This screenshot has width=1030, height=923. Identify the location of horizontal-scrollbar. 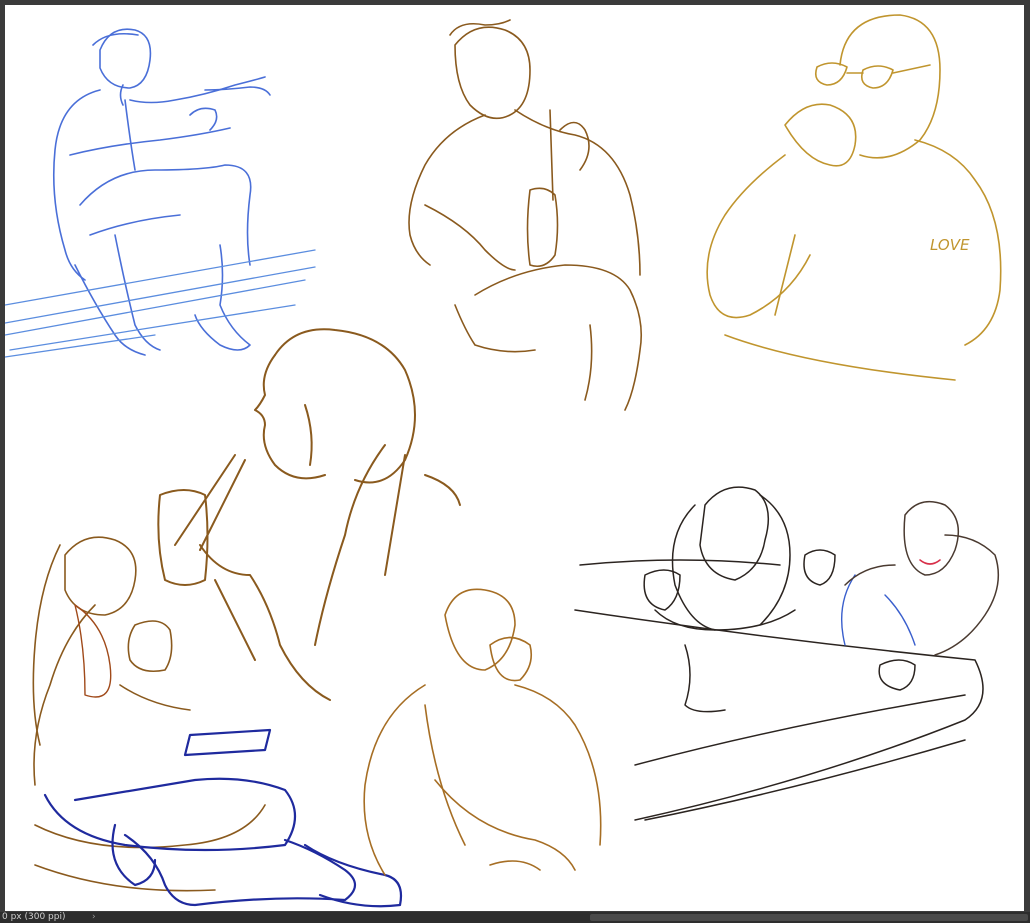
(809, 917).